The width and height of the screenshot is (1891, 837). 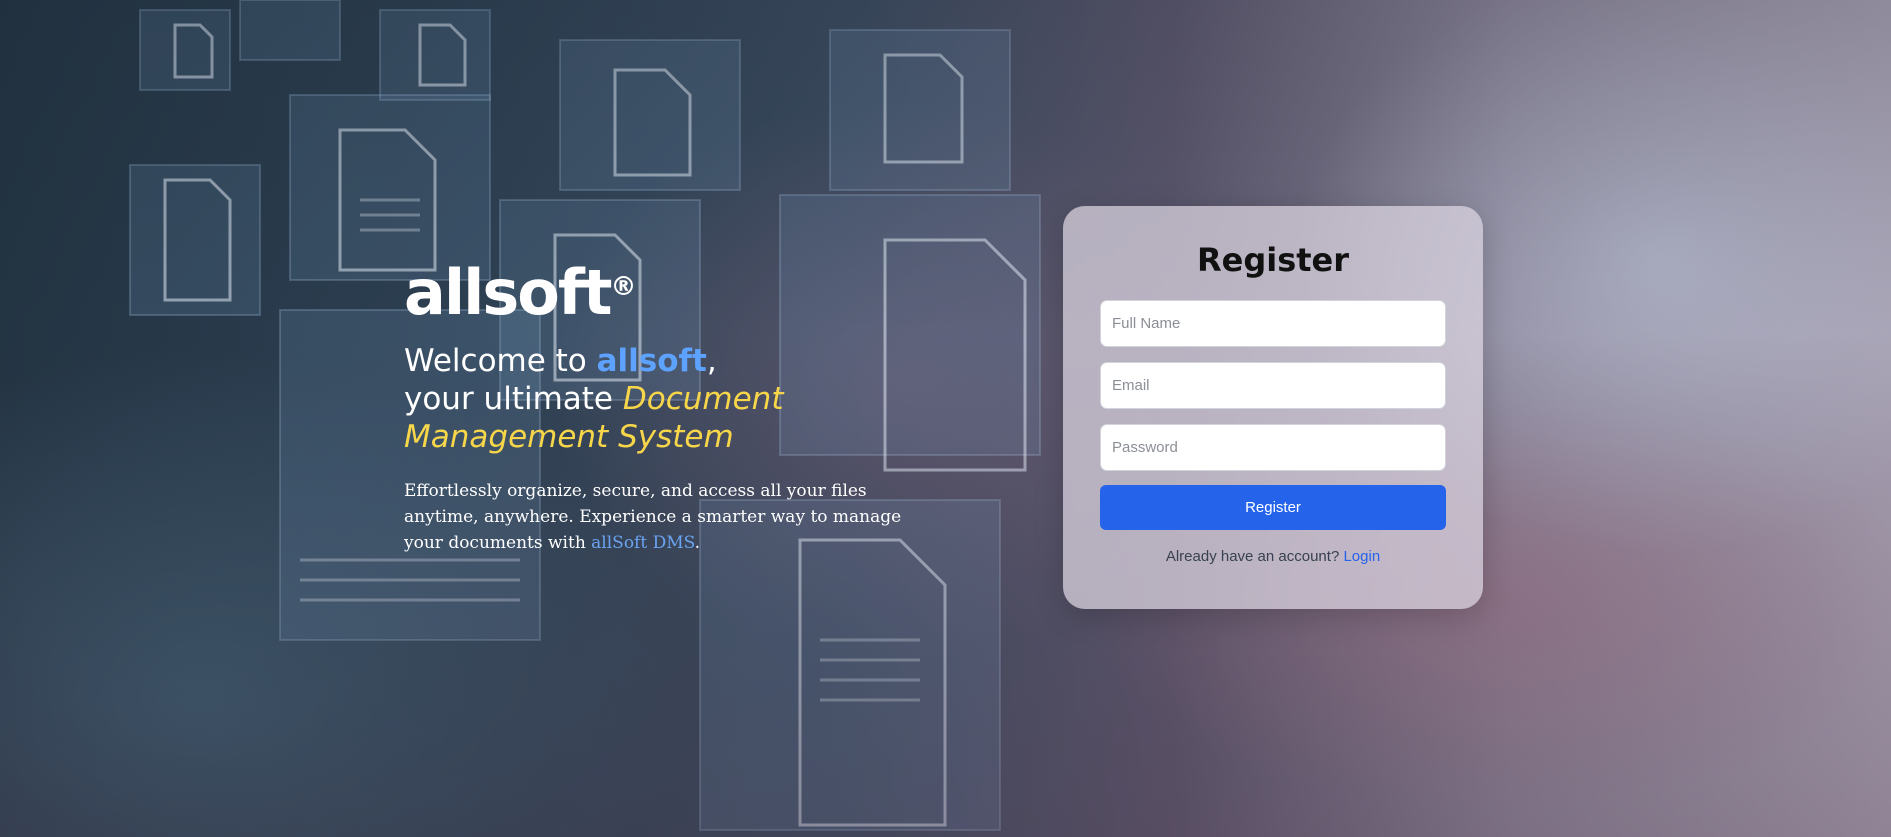 I want to click on welcome-subtext: your ultimate, so click(x=513, y=399).